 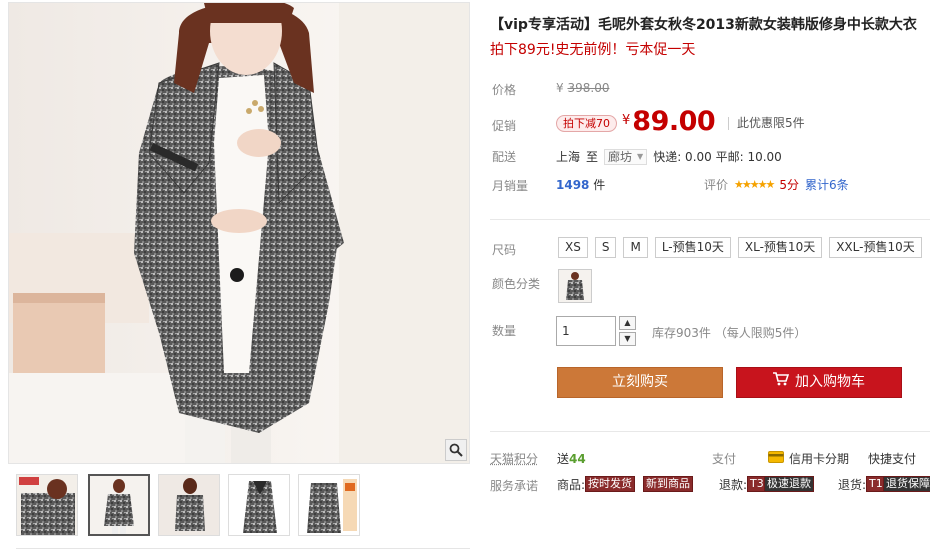 What do you see at coordinates (516, 284) in the screenshot?
I see `color-label: 颜色分类` at bounding box center [516, 284].